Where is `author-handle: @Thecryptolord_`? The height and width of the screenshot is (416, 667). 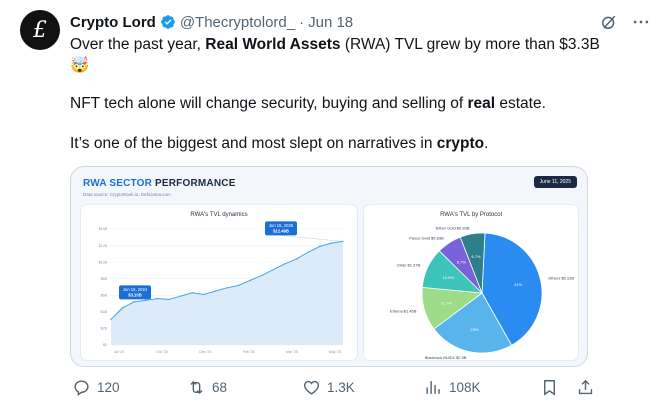
author-handle: @Thecryptolord_ is located at coordinates (237, 22).